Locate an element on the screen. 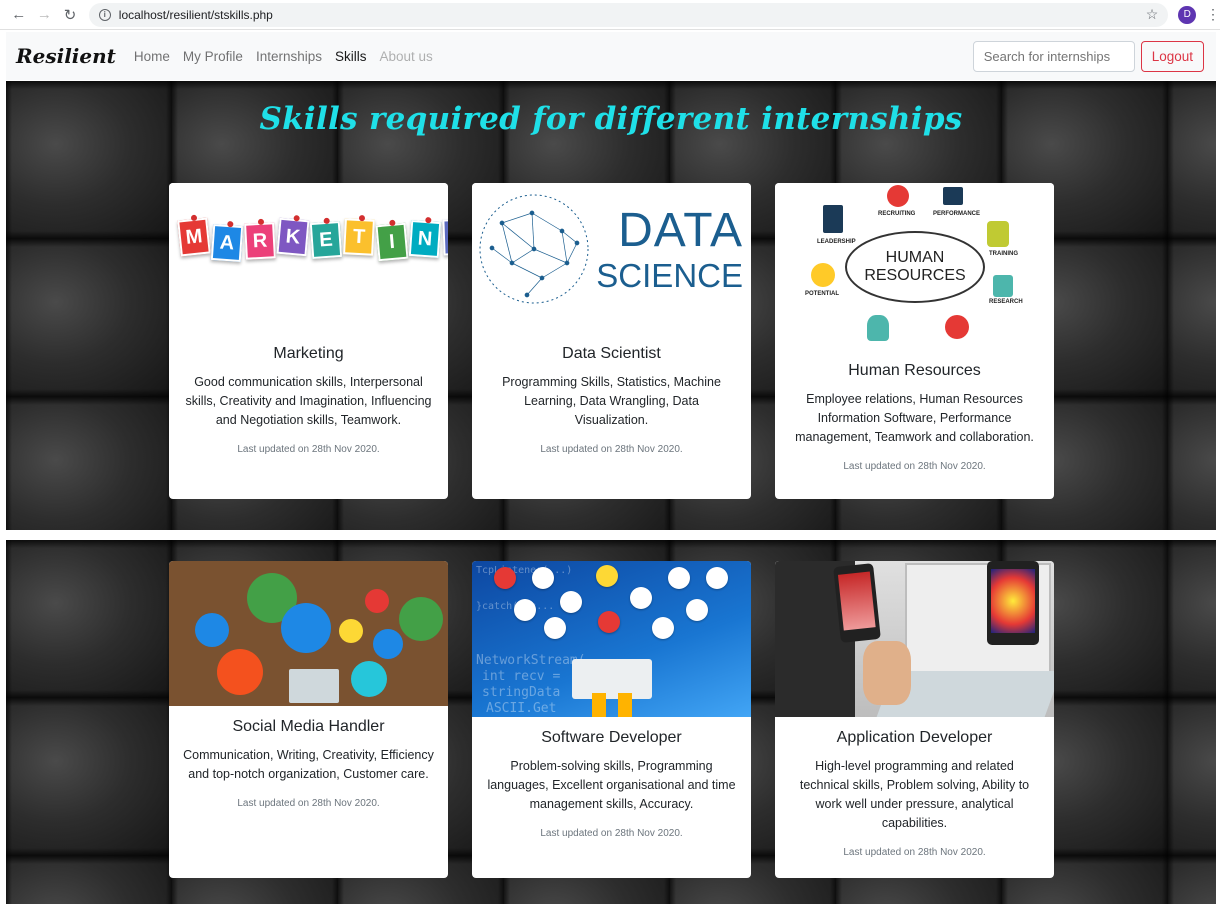 Image resolution: width=1220 pixels, height=904 pixels. research-icon is located at coordinates (1003, 286).